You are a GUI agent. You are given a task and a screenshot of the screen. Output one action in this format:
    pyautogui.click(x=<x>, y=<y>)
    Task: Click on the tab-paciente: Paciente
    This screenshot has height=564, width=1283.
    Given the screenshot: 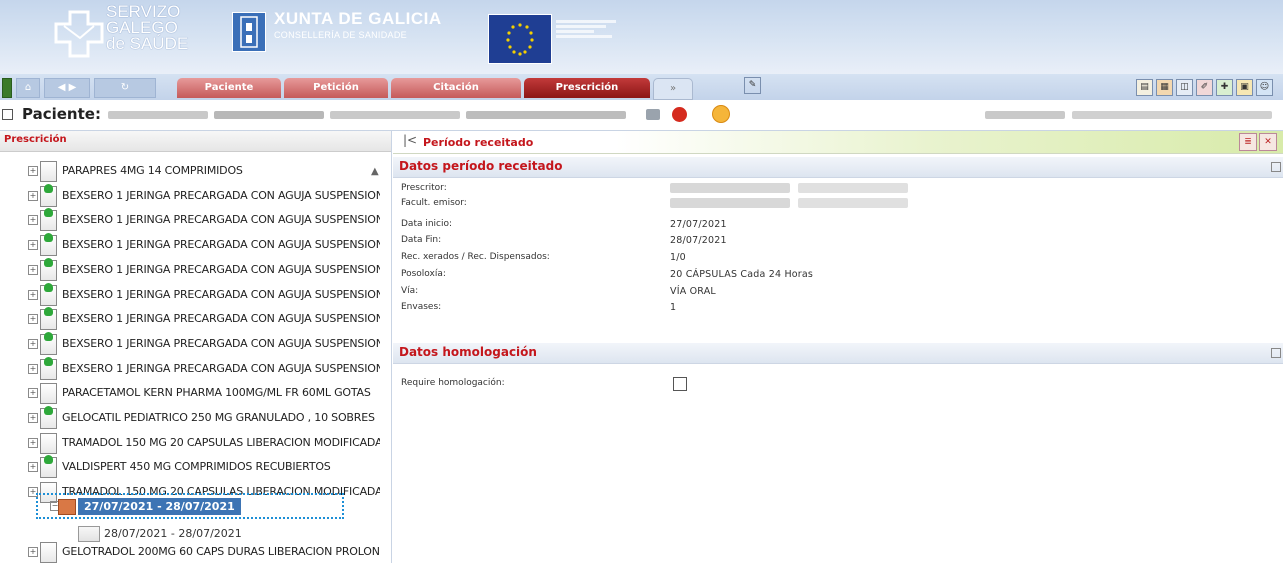 What is the action you would take?
    pyautogui.click(x=229, y=88)
    